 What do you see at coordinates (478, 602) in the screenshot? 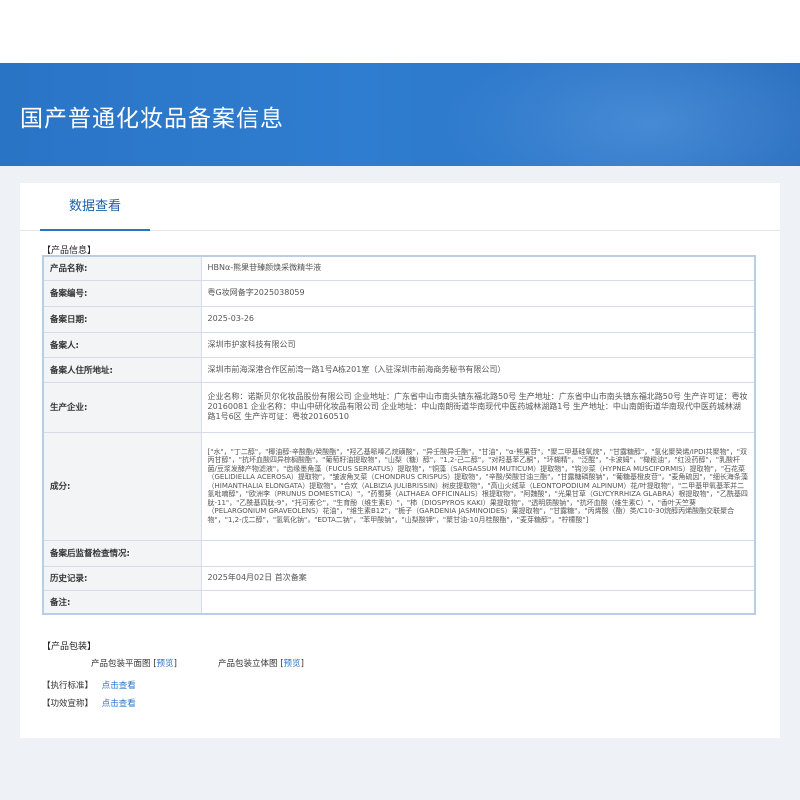
I see `value-remarks` at bounding box center [478, 602].